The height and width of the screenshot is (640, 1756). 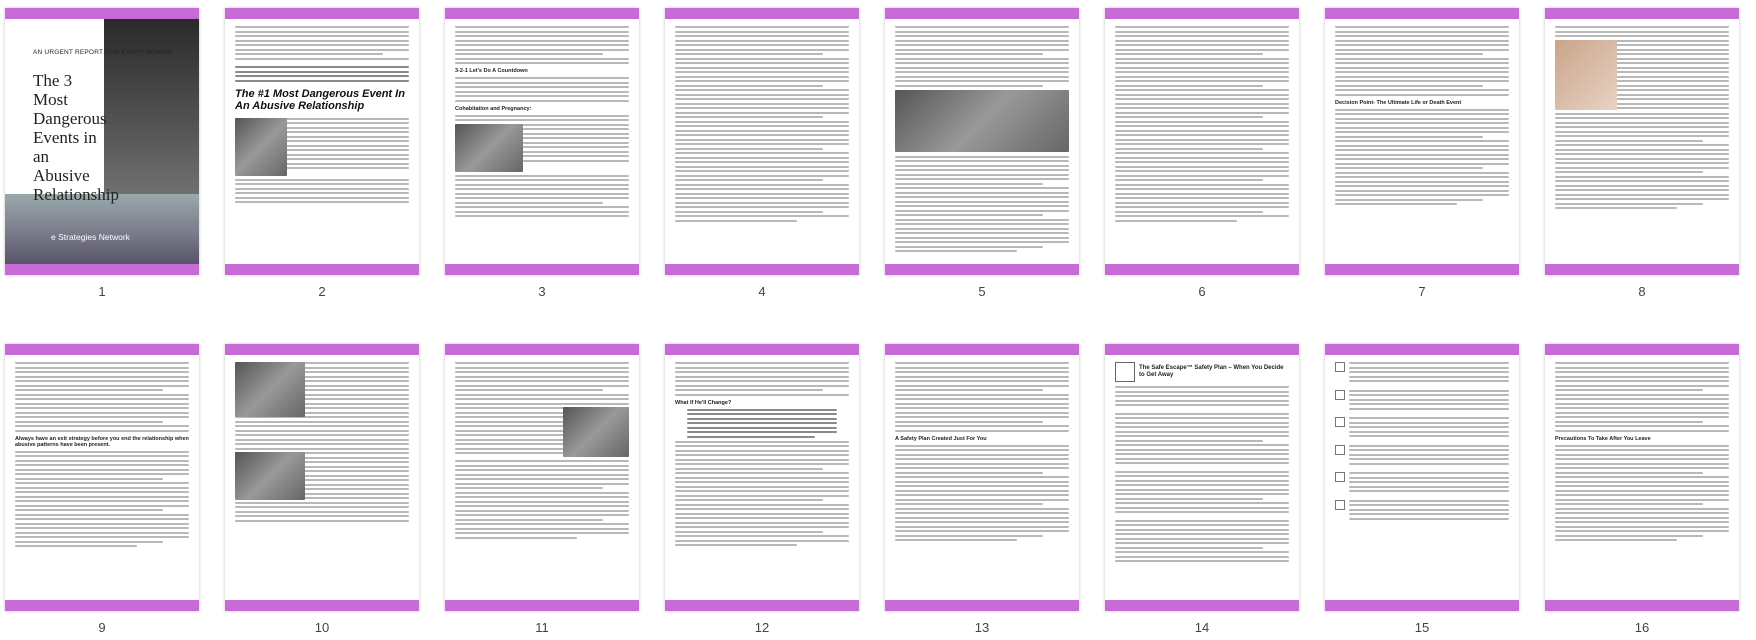 What do you see at coordinates (1642, 477) in the screenshot?
I see `page-preview: Precautions To Take After You Leave` at bounding box center [1642, 477].